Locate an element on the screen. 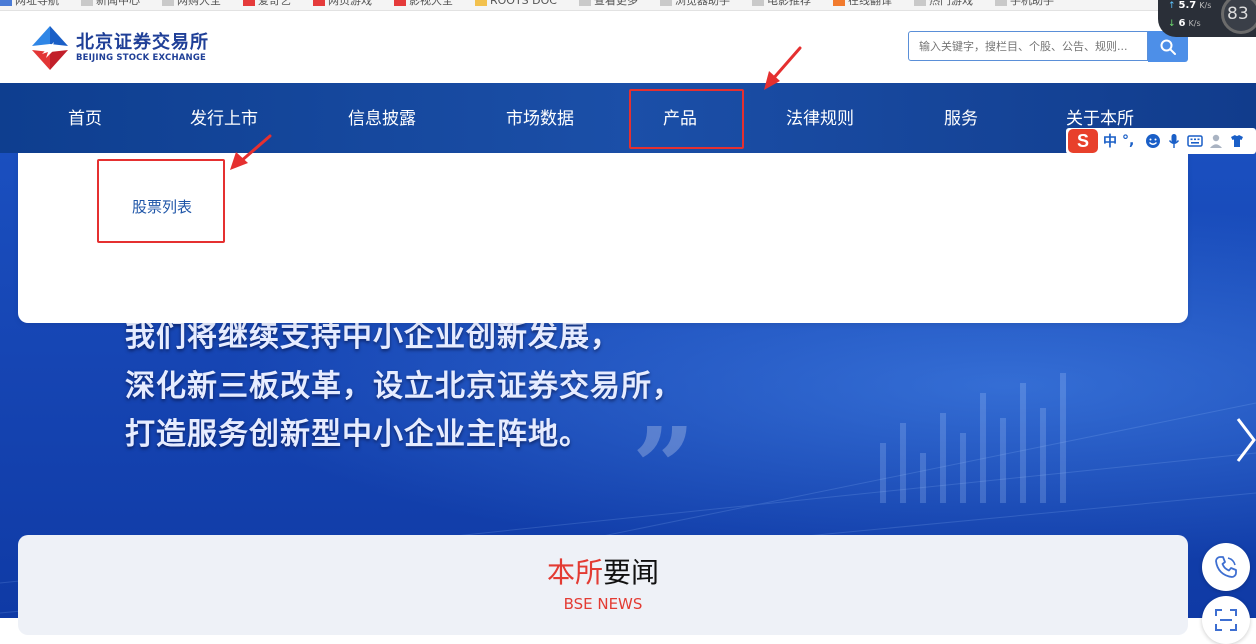 This screenshot has width=1256, height=644. bookmark-label: 查看更多 is located at coordinates (615, 3).